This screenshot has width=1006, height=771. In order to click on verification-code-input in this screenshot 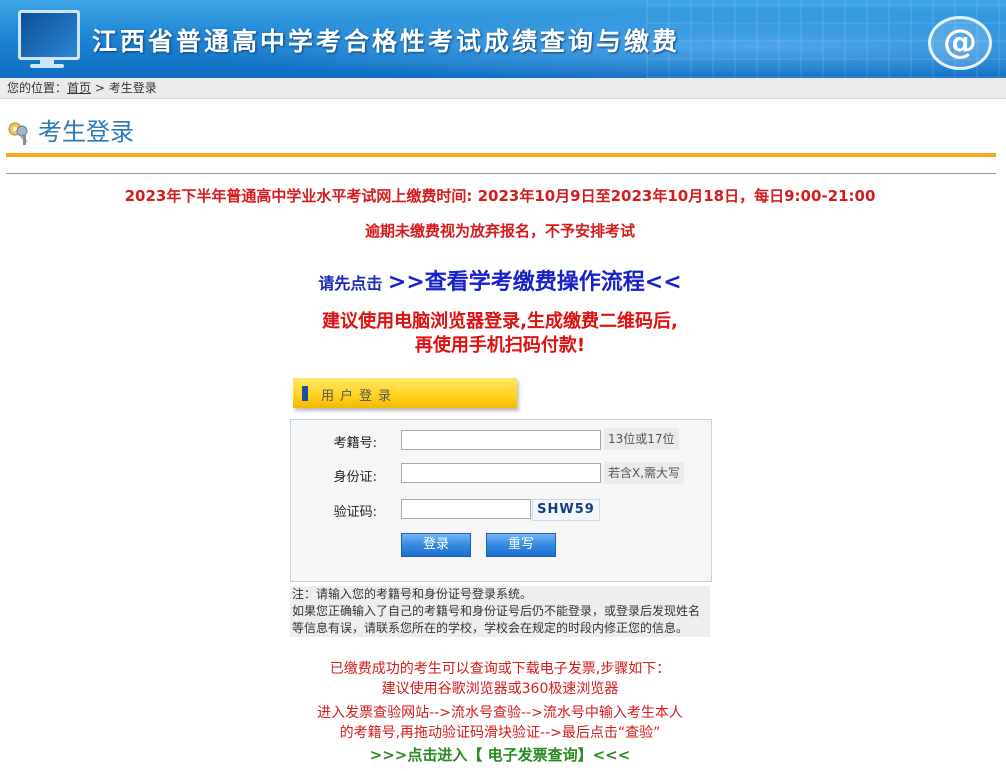, I will do `click(466, 509)`.